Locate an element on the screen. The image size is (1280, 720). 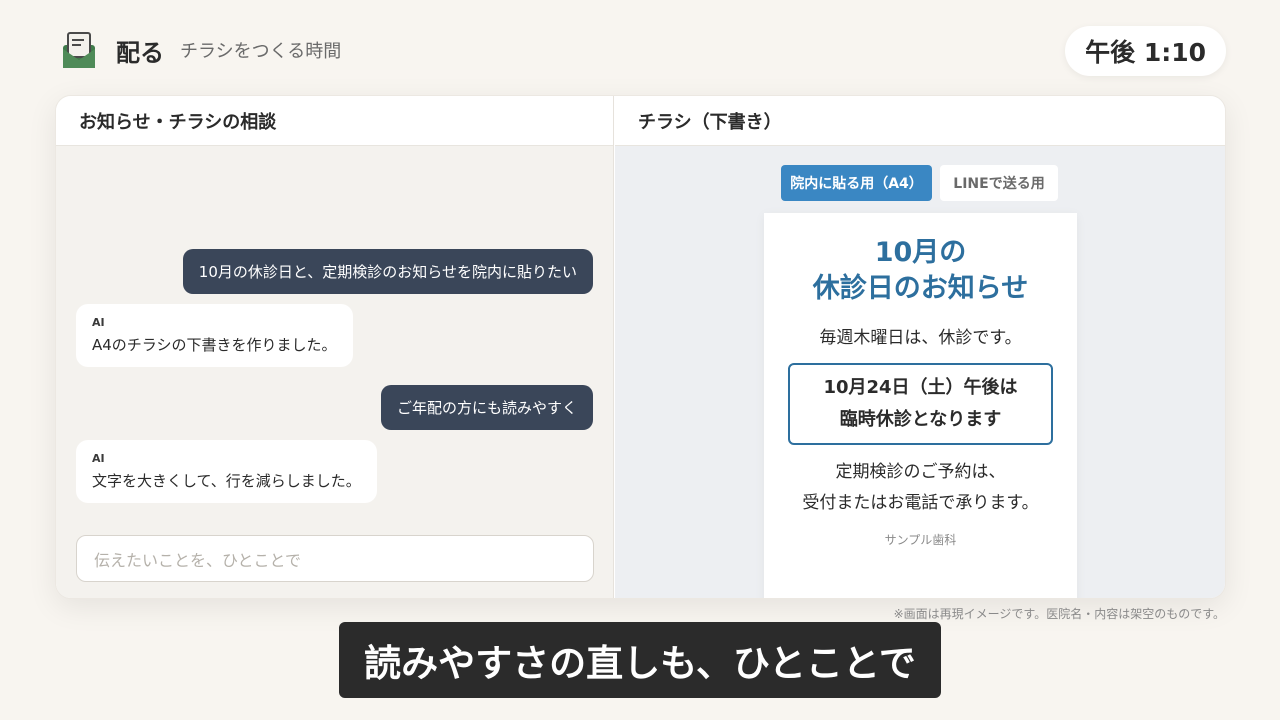
flyer-weekly-text: 毎週木曜日は、休診です。 is located at coordinates (920, 338).